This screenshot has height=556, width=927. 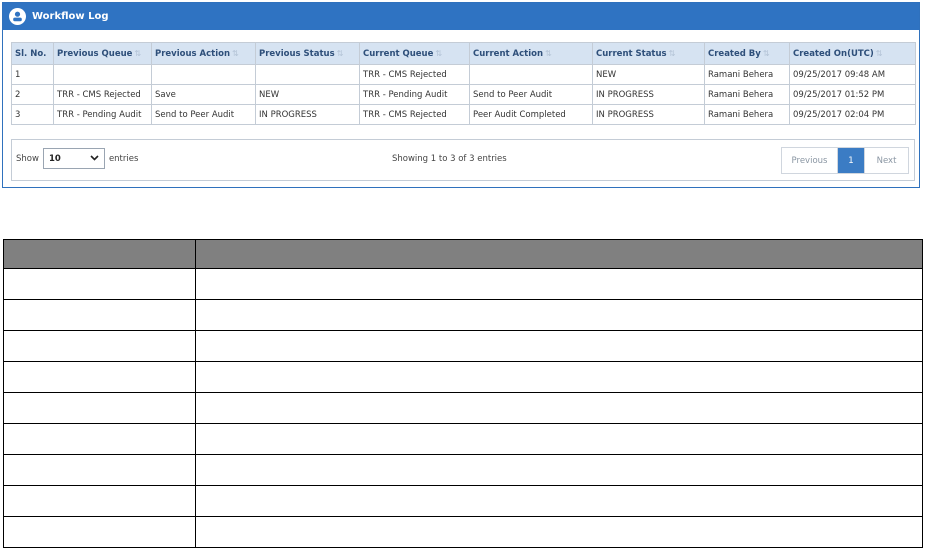 I want to click on entries-label: entries, so click(x=123, y=158).